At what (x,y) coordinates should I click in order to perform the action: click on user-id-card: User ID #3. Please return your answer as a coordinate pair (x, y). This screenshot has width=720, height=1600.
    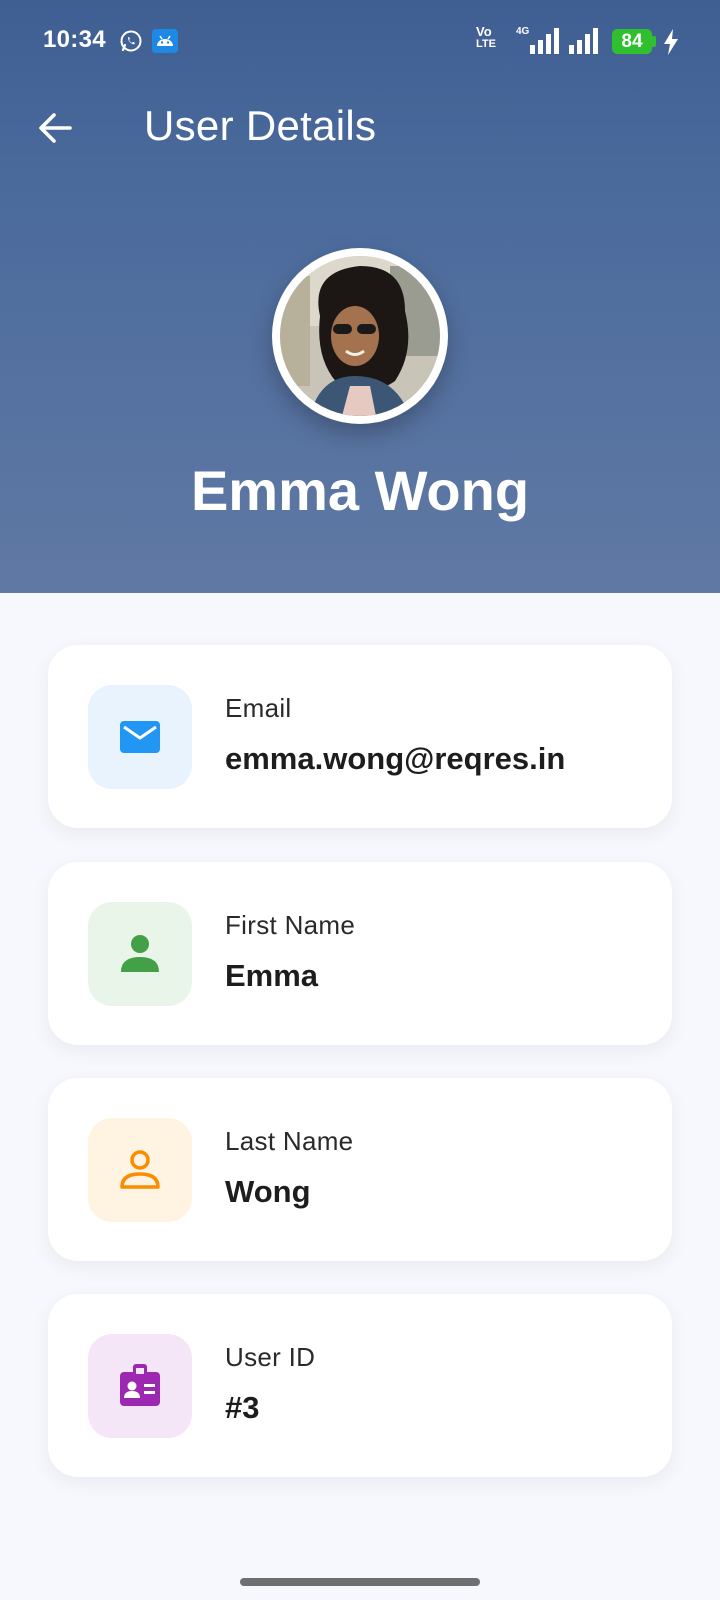
    Looking at the image, I should click on (360, 1385).